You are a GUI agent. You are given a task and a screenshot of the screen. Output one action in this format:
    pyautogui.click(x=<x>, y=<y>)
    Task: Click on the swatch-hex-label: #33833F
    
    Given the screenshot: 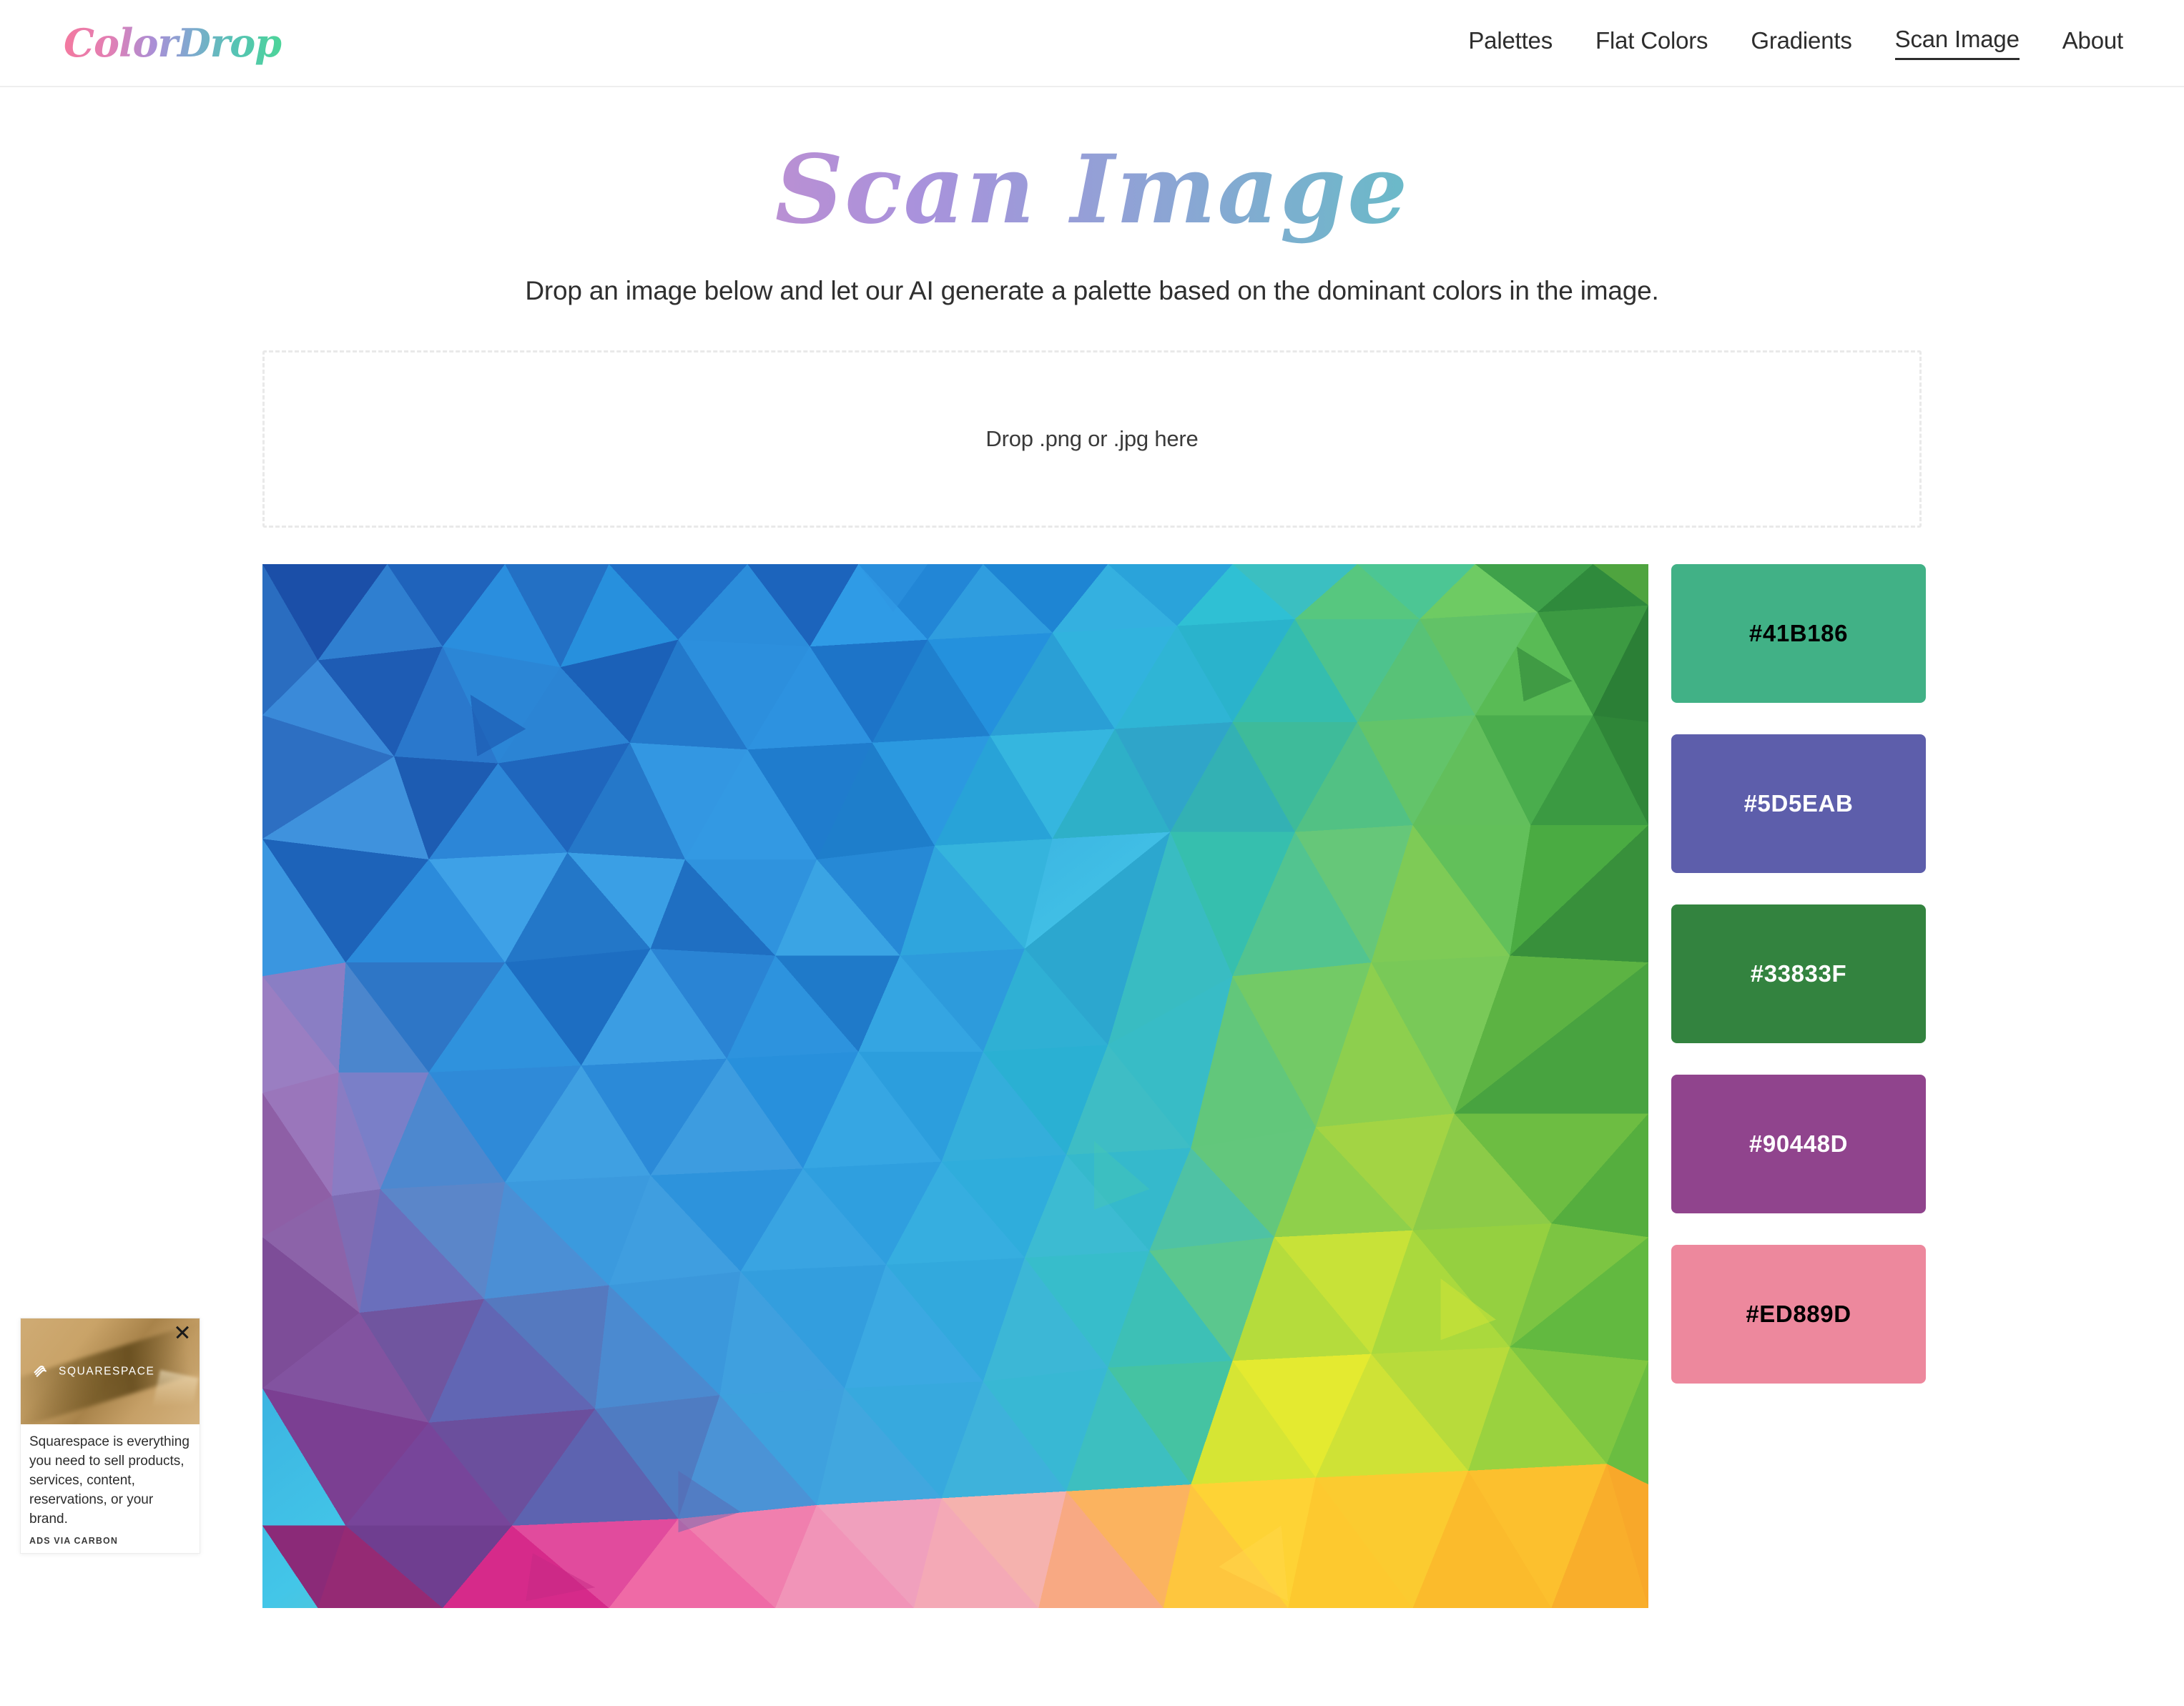 What is the action you would take?
    pyautogui.click(x=1799, y=973)
    